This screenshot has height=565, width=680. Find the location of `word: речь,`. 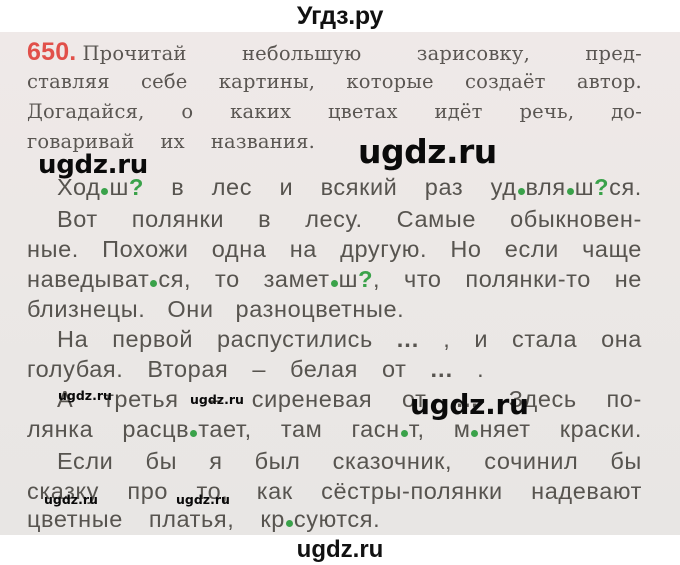

word: речь, is located at coordinates (547, 111).